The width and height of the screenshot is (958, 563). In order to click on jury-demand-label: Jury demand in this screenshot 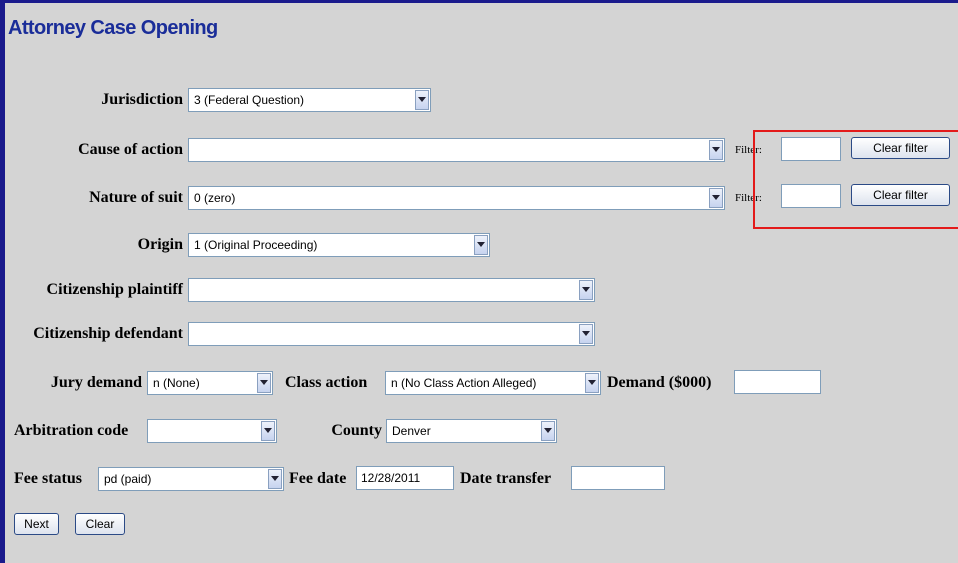, I will do `click(96, 382)`.